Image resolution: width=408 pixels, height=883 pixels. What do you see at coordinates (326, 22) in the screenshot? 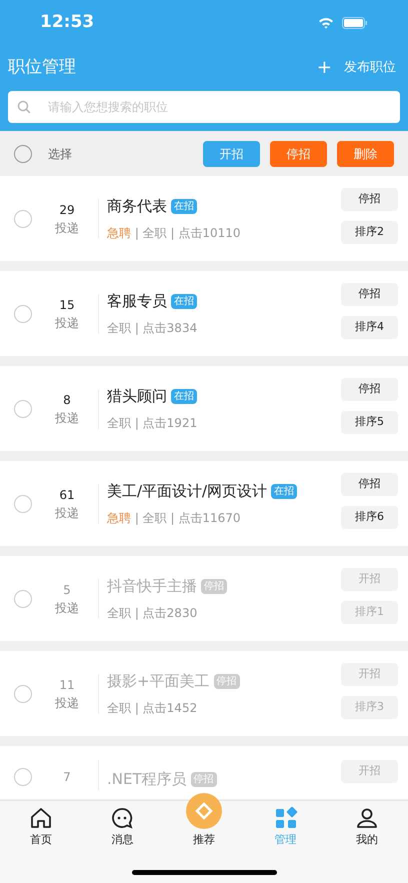
I see `wifi-icon` at bounding box center [326, 22].